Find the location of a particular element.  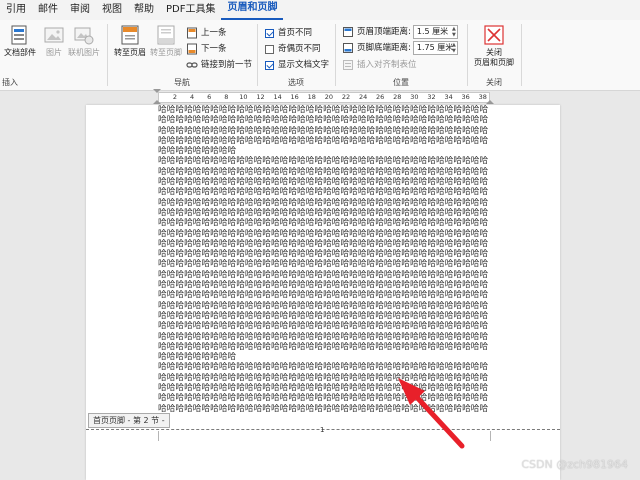

close-group-label: 关闭 is located at coordinates (494, 82).